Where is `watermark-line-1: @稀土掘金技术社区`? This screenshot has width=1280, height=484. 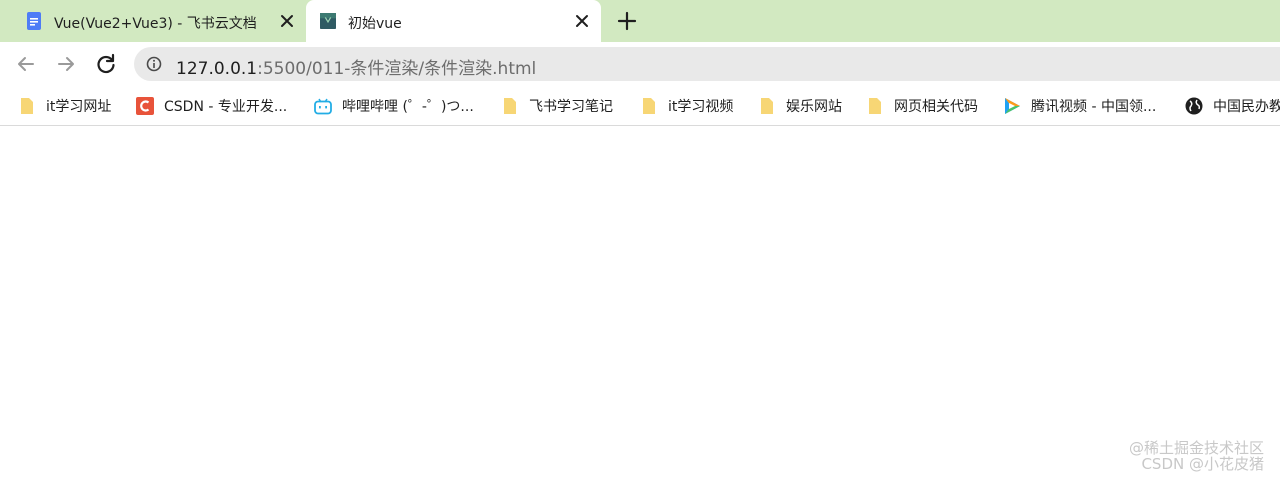
watermark-line-1: @稀土掘金技术社区 is located at coordinates (1196, 448).